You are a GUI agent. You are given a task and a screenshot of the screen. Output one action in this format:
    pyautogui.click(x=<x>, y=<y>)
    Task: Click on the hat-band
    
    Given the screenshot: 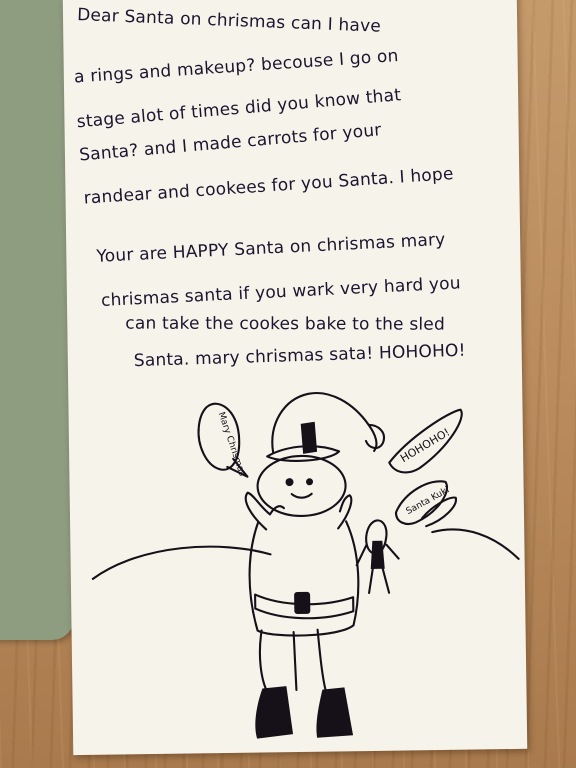 What is the action you would take?
    pyautogui.click(x=309, y=437)
    